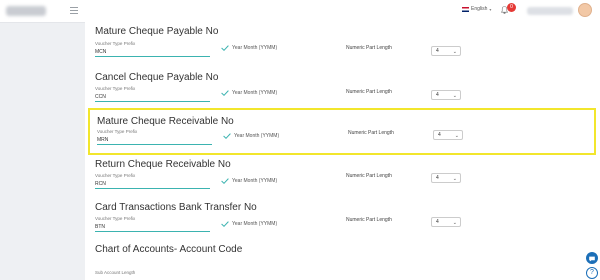 This screenshot has height=280, width=600. I want to click on sub-account-length-label: Sub Account Length, so click(115, 272).